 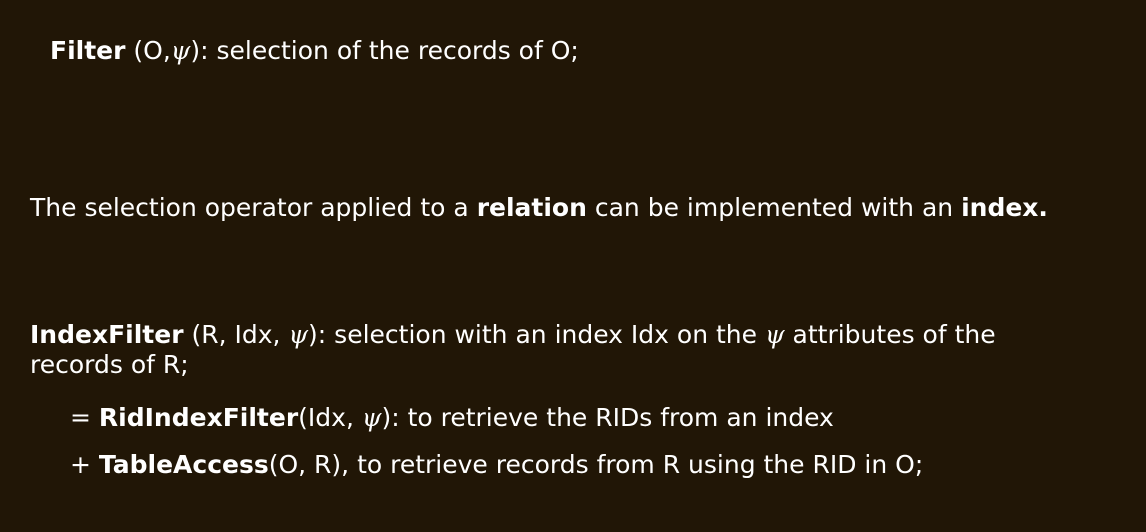 I want to click on selection-text-2: can be implemented with an, so click(x=774, y=207).